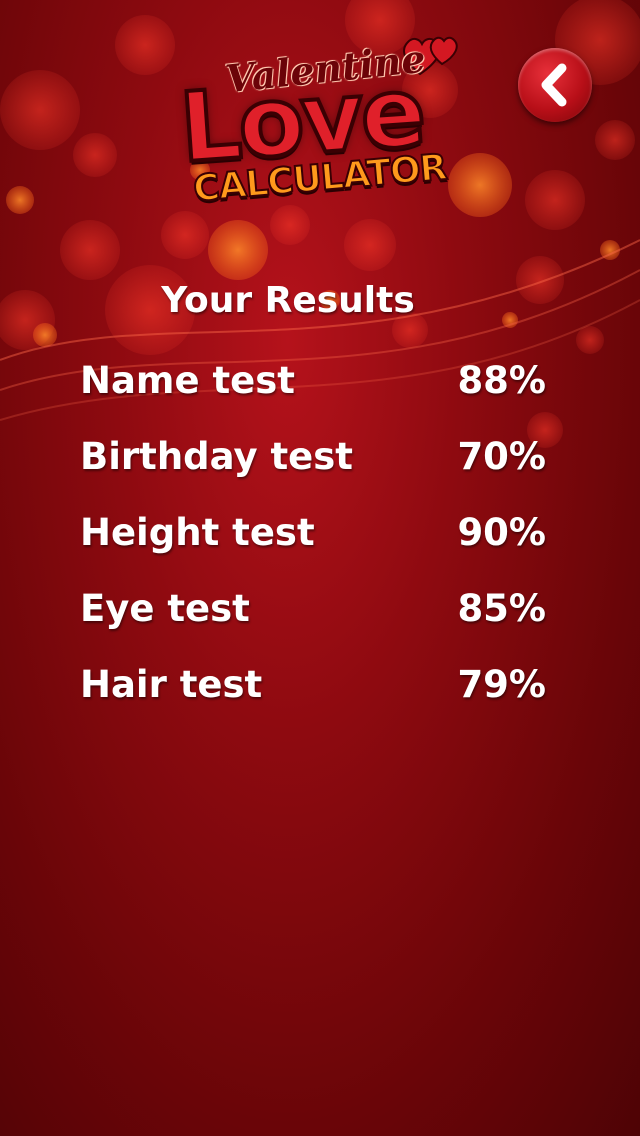 This screenshot has width=640, height=1136. I want to click on result-value: 79%, so click(501, 684).